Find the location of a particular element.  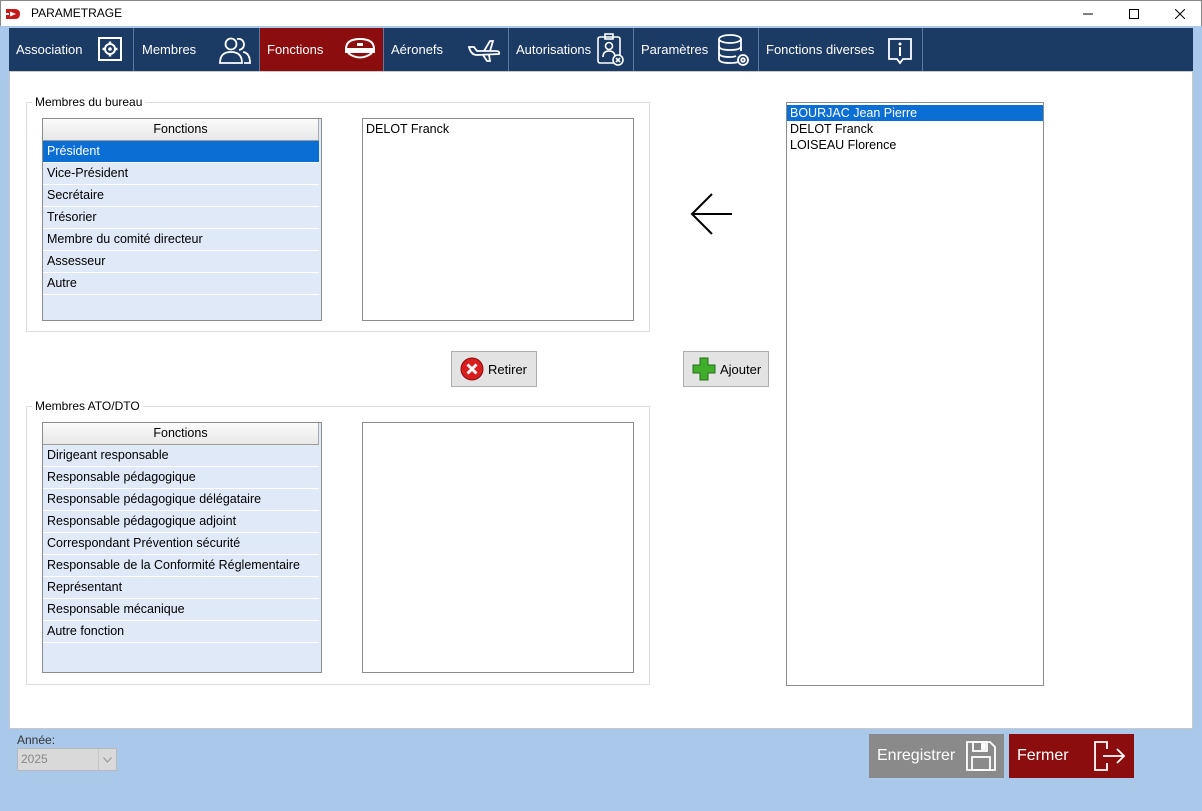

year-label: Année: is located at coordinates (36, 740).